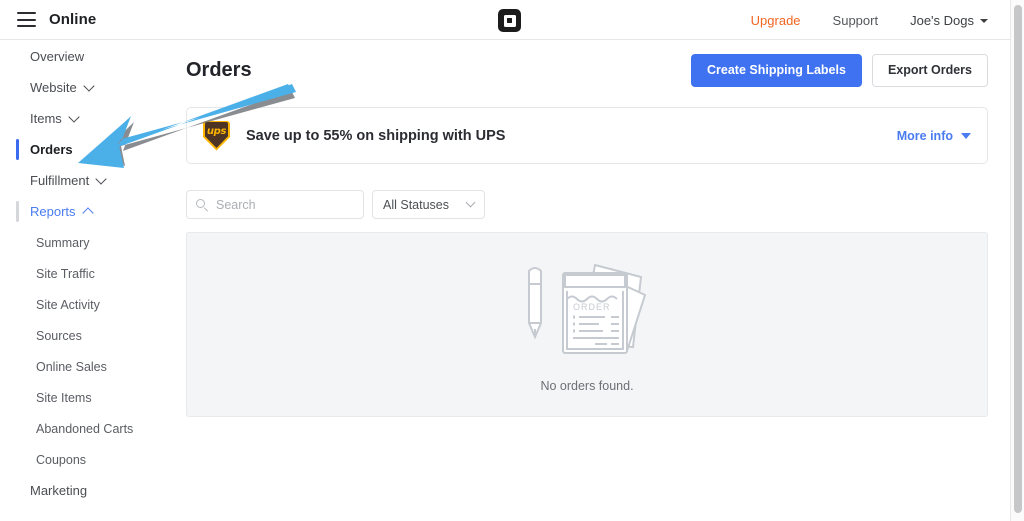 The height and width of the screenshot is (521, 1024). What do you see at coordinates (26, 19) in the screenshot?
I see `hamburger-menu-icon` at bounding box center [26, 19].